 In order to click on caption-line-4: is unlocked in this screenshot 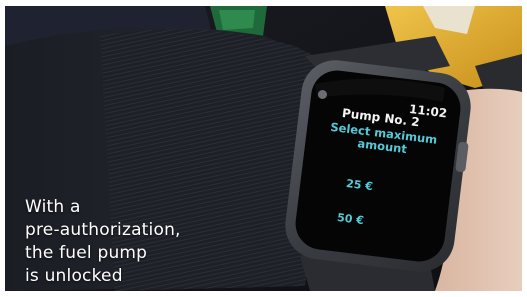, I will do `click(74, 276)`.